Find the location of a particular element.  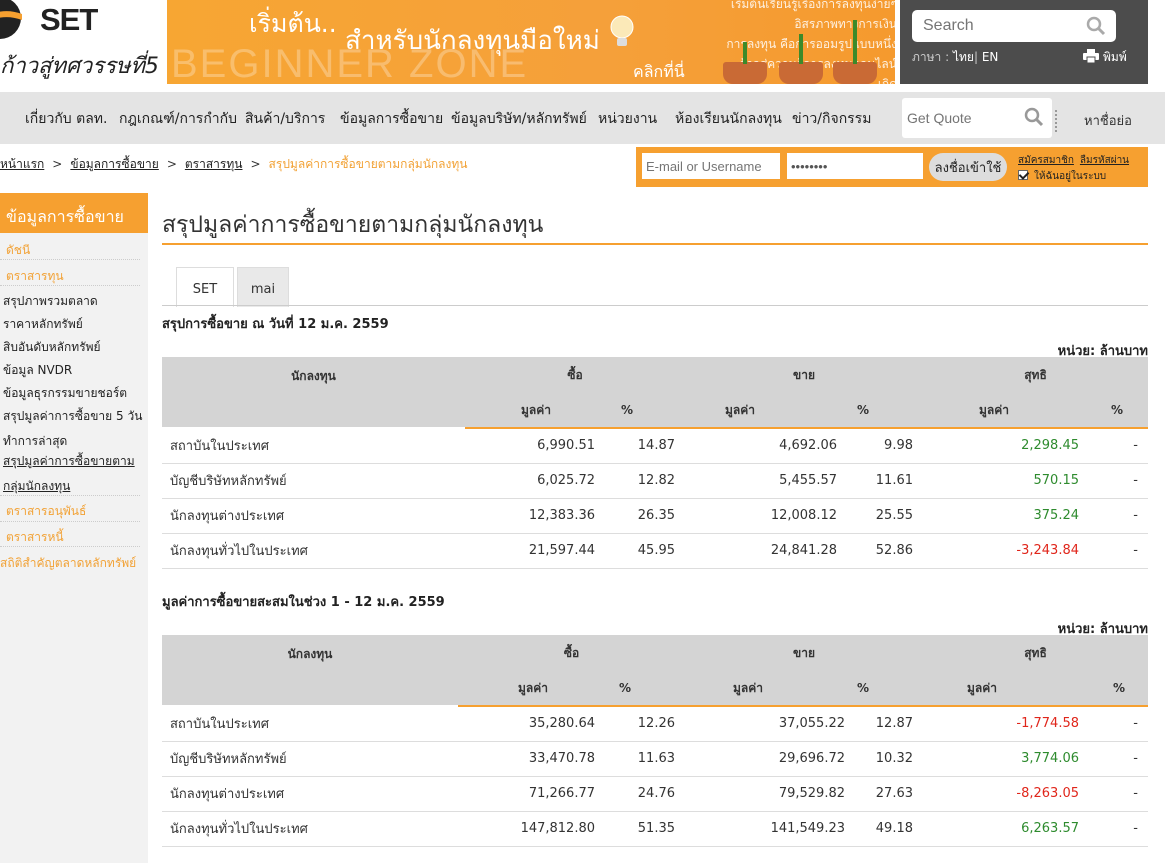

bulb-icon is located at coordinates (622, 30).